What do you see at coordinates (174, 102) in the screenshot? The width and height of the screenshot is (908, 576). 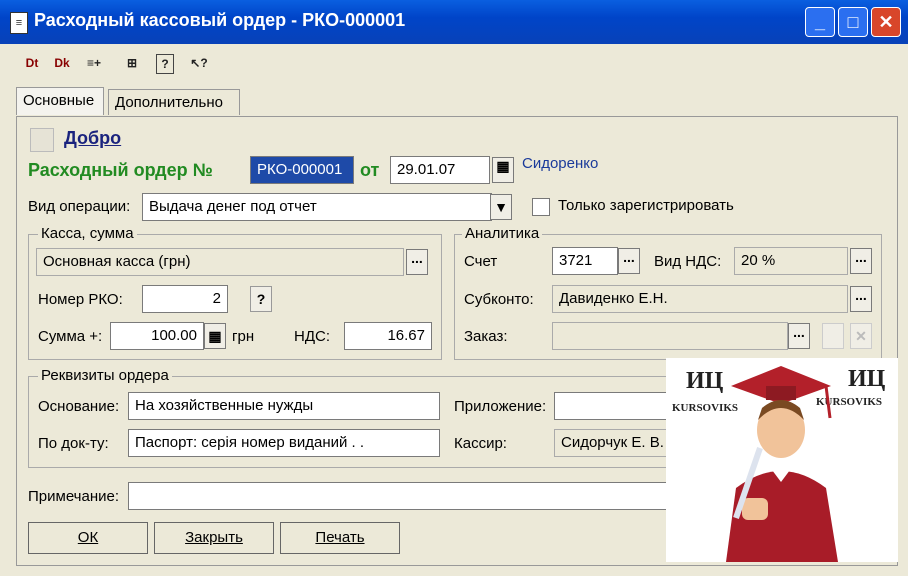 I see `tab-additional: Дополнительно` at bounding box center [174, 102].